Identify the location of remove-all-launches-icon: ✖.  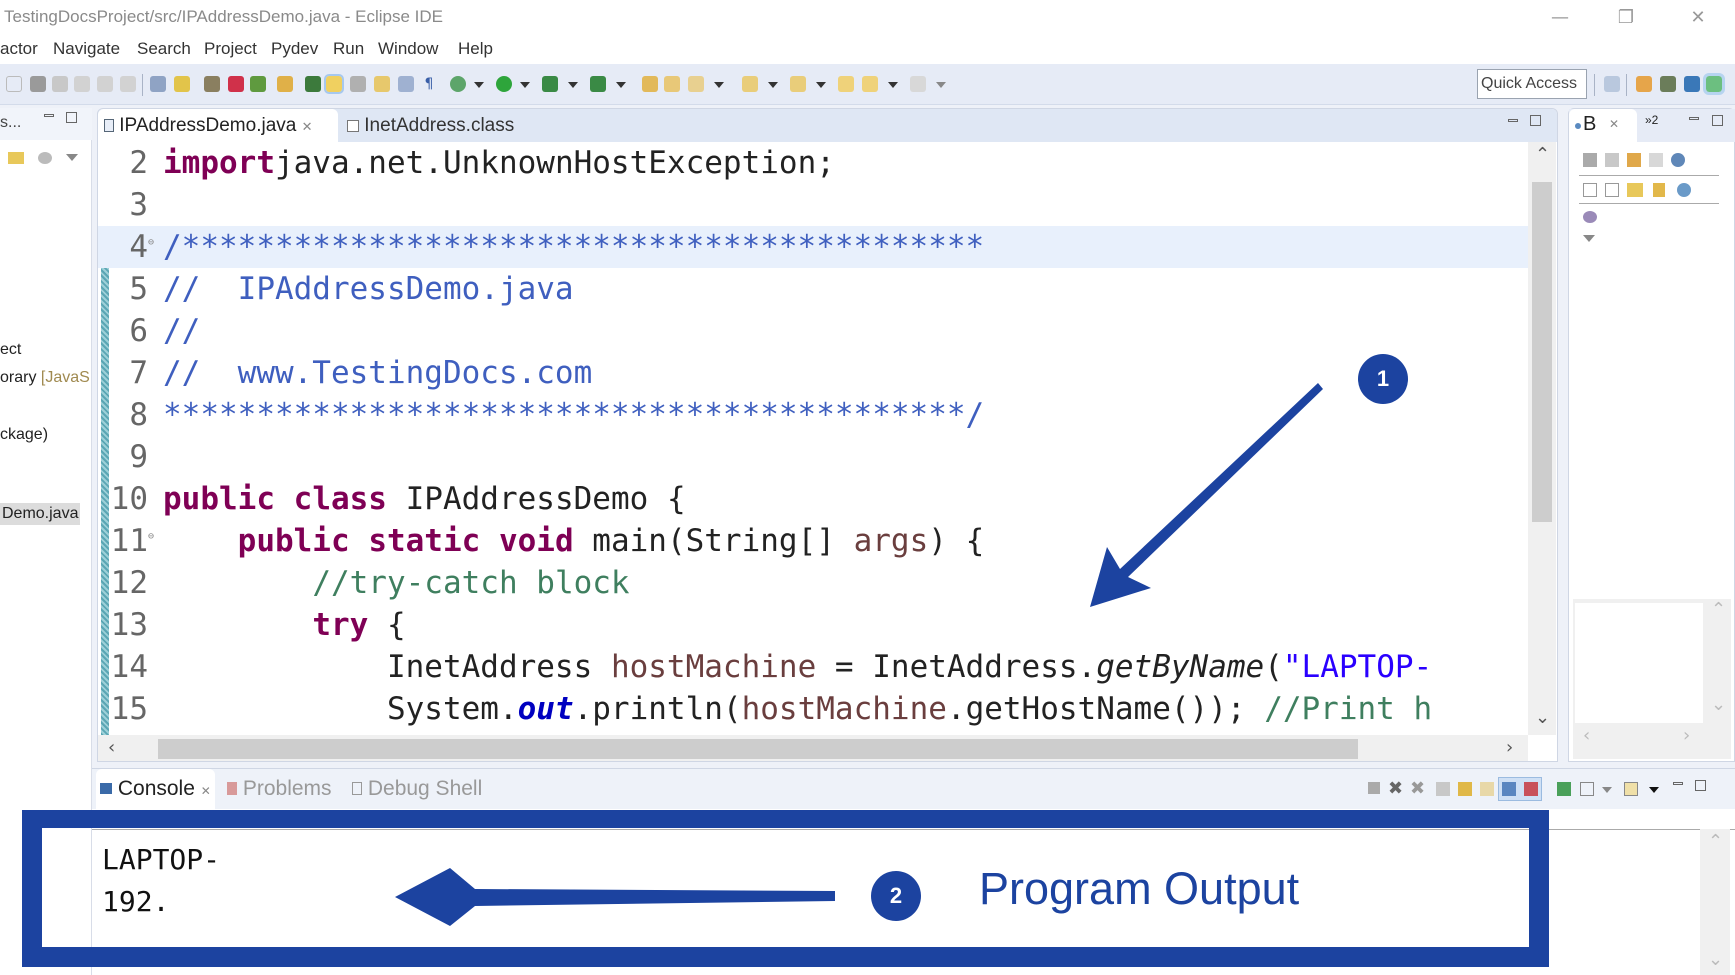
(1417, 788).